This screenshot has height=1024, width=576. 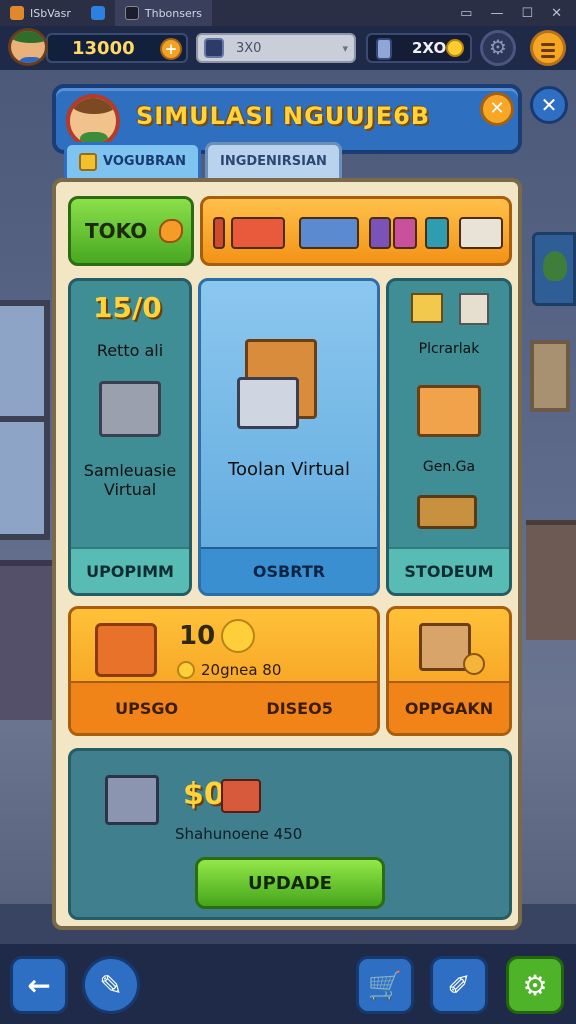 What do you see at coordinates (527, 13) in the screenshot?
I see `maximize-icon: ☐` at bounding box center [527, 13].